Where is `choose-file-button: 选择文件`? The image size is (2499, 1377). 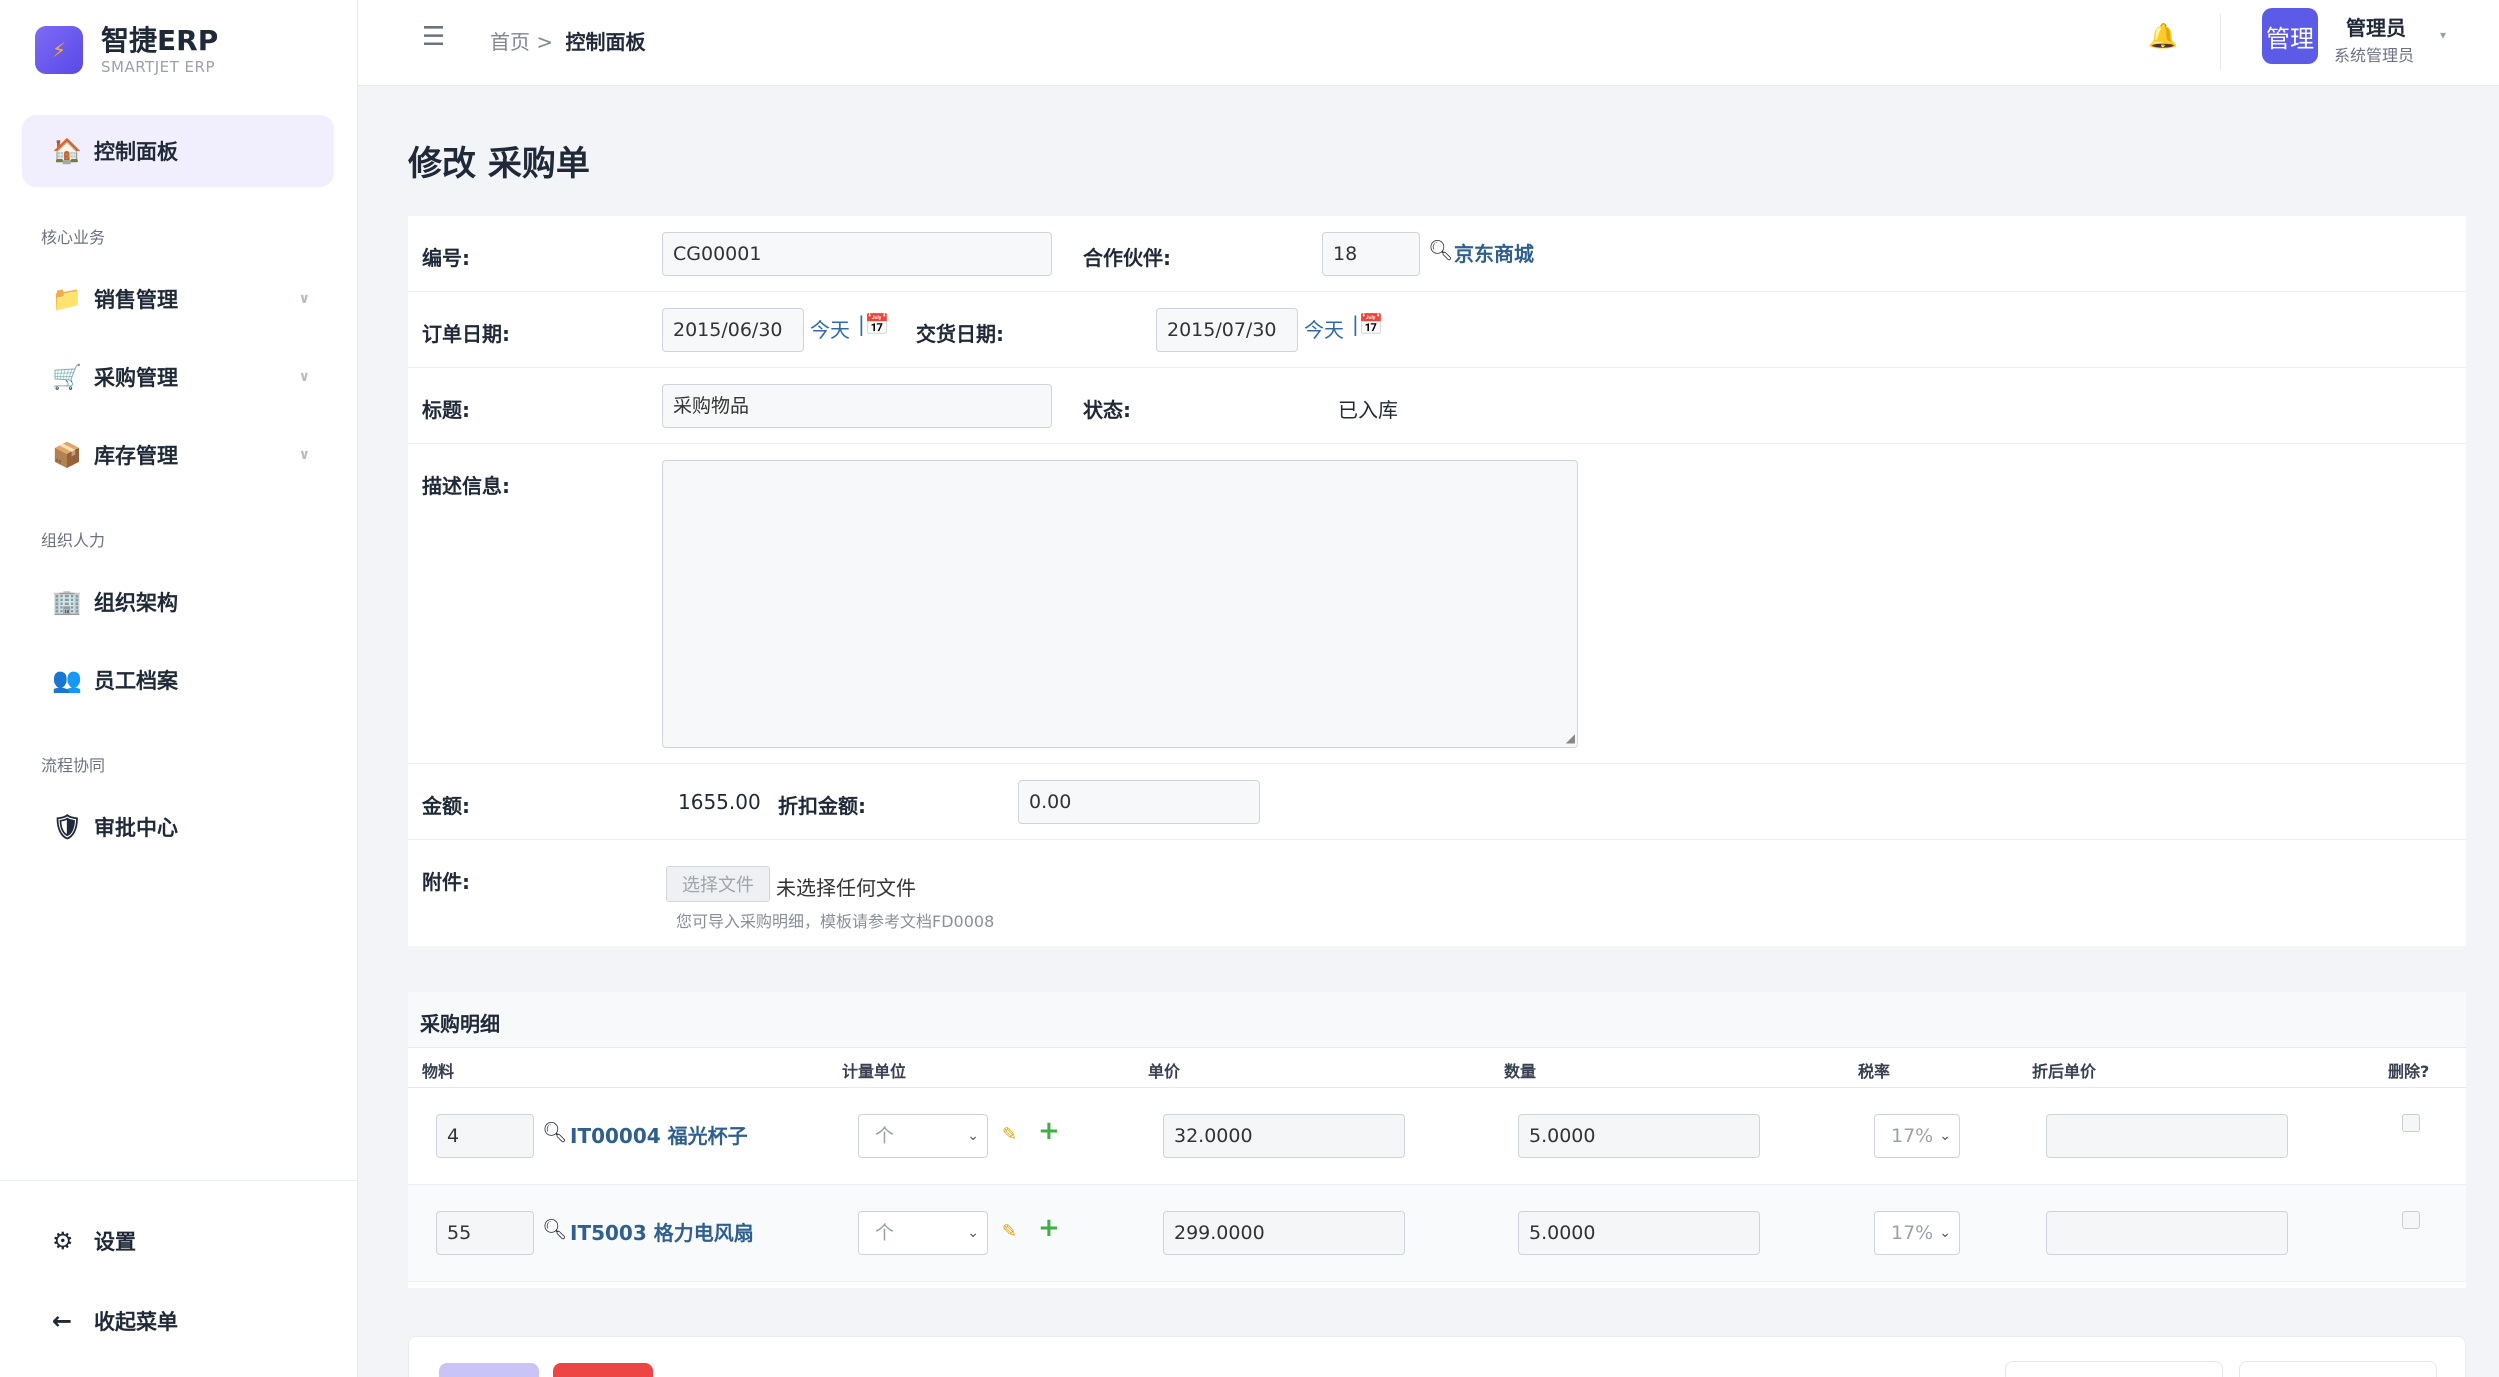
choose-file-button: 选择文件 is located at coordinates (718, 884).